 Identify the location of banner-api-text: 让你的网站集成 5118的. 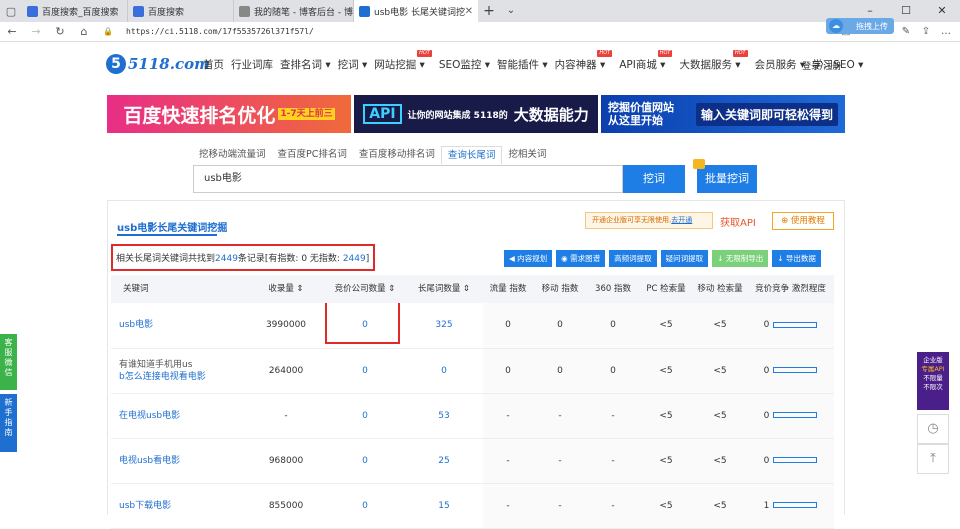
(457, 115).